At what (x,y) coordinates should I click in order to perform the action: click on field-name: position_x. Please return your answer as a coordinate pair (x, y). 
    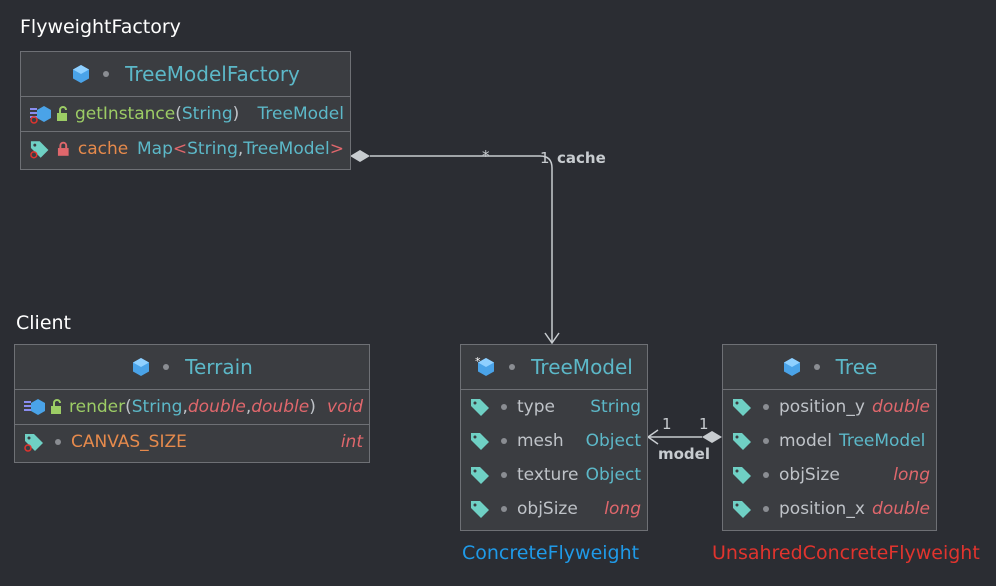
    Looking at the image, I should click on (822, 509).